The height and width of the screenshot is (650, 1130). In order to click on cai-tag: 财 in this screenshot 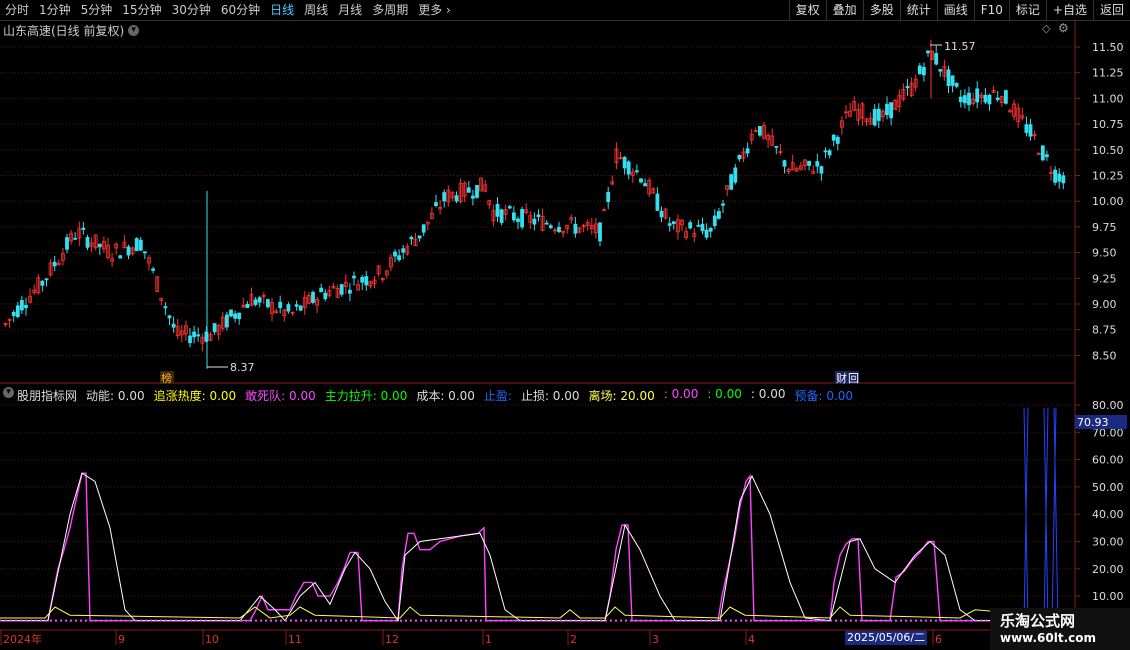, I will do `click(841, 378)`.